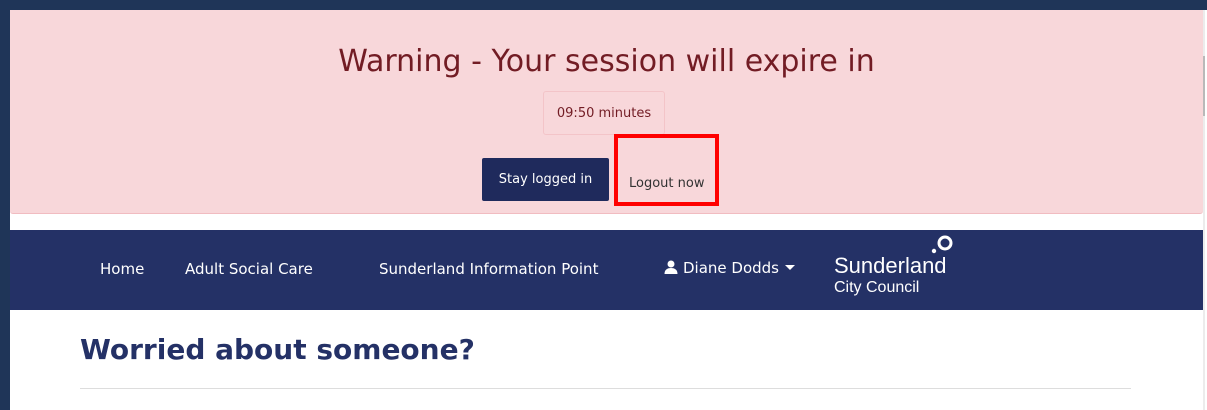  What do you see at coordinates (1204, 86) in the screenshot?
I see `scrollbar-thumb` at bounding box center [1204, 86].